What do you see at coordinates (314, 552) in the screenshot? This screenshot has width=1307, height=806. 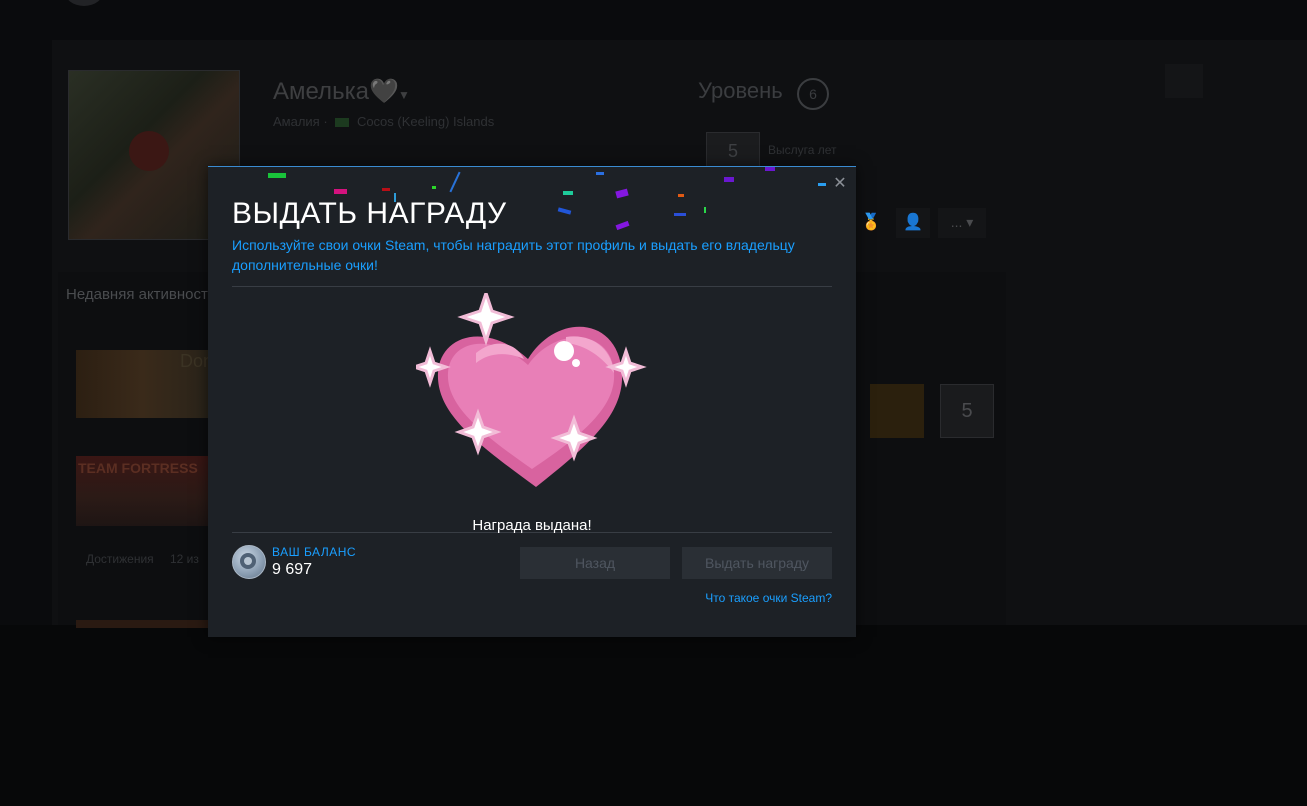 I see `balance-label: ВАШ БАЛАНС` at bounding box center [314, 552].